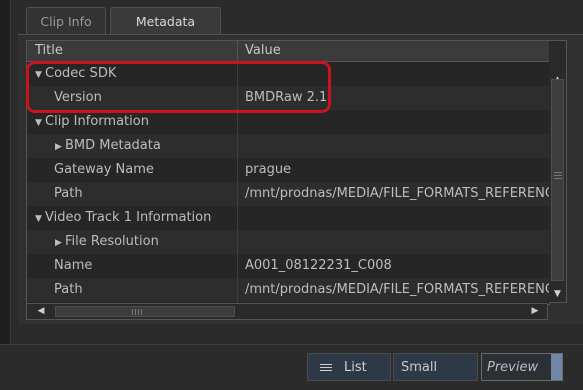  Describe the element at coordinates (145, 311) in the screenshot. I see `horizontal-scroll-thumb` at that location.